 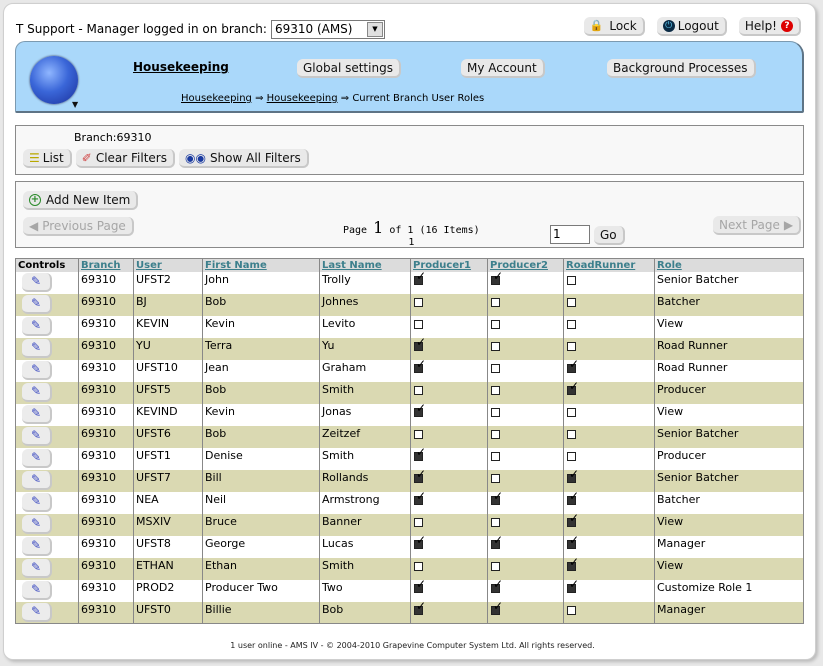 What do you see at coordinates (236, 265) in the screenshot?
I see `sort-link-first-name: First Name` at bounding box center [236, 265].